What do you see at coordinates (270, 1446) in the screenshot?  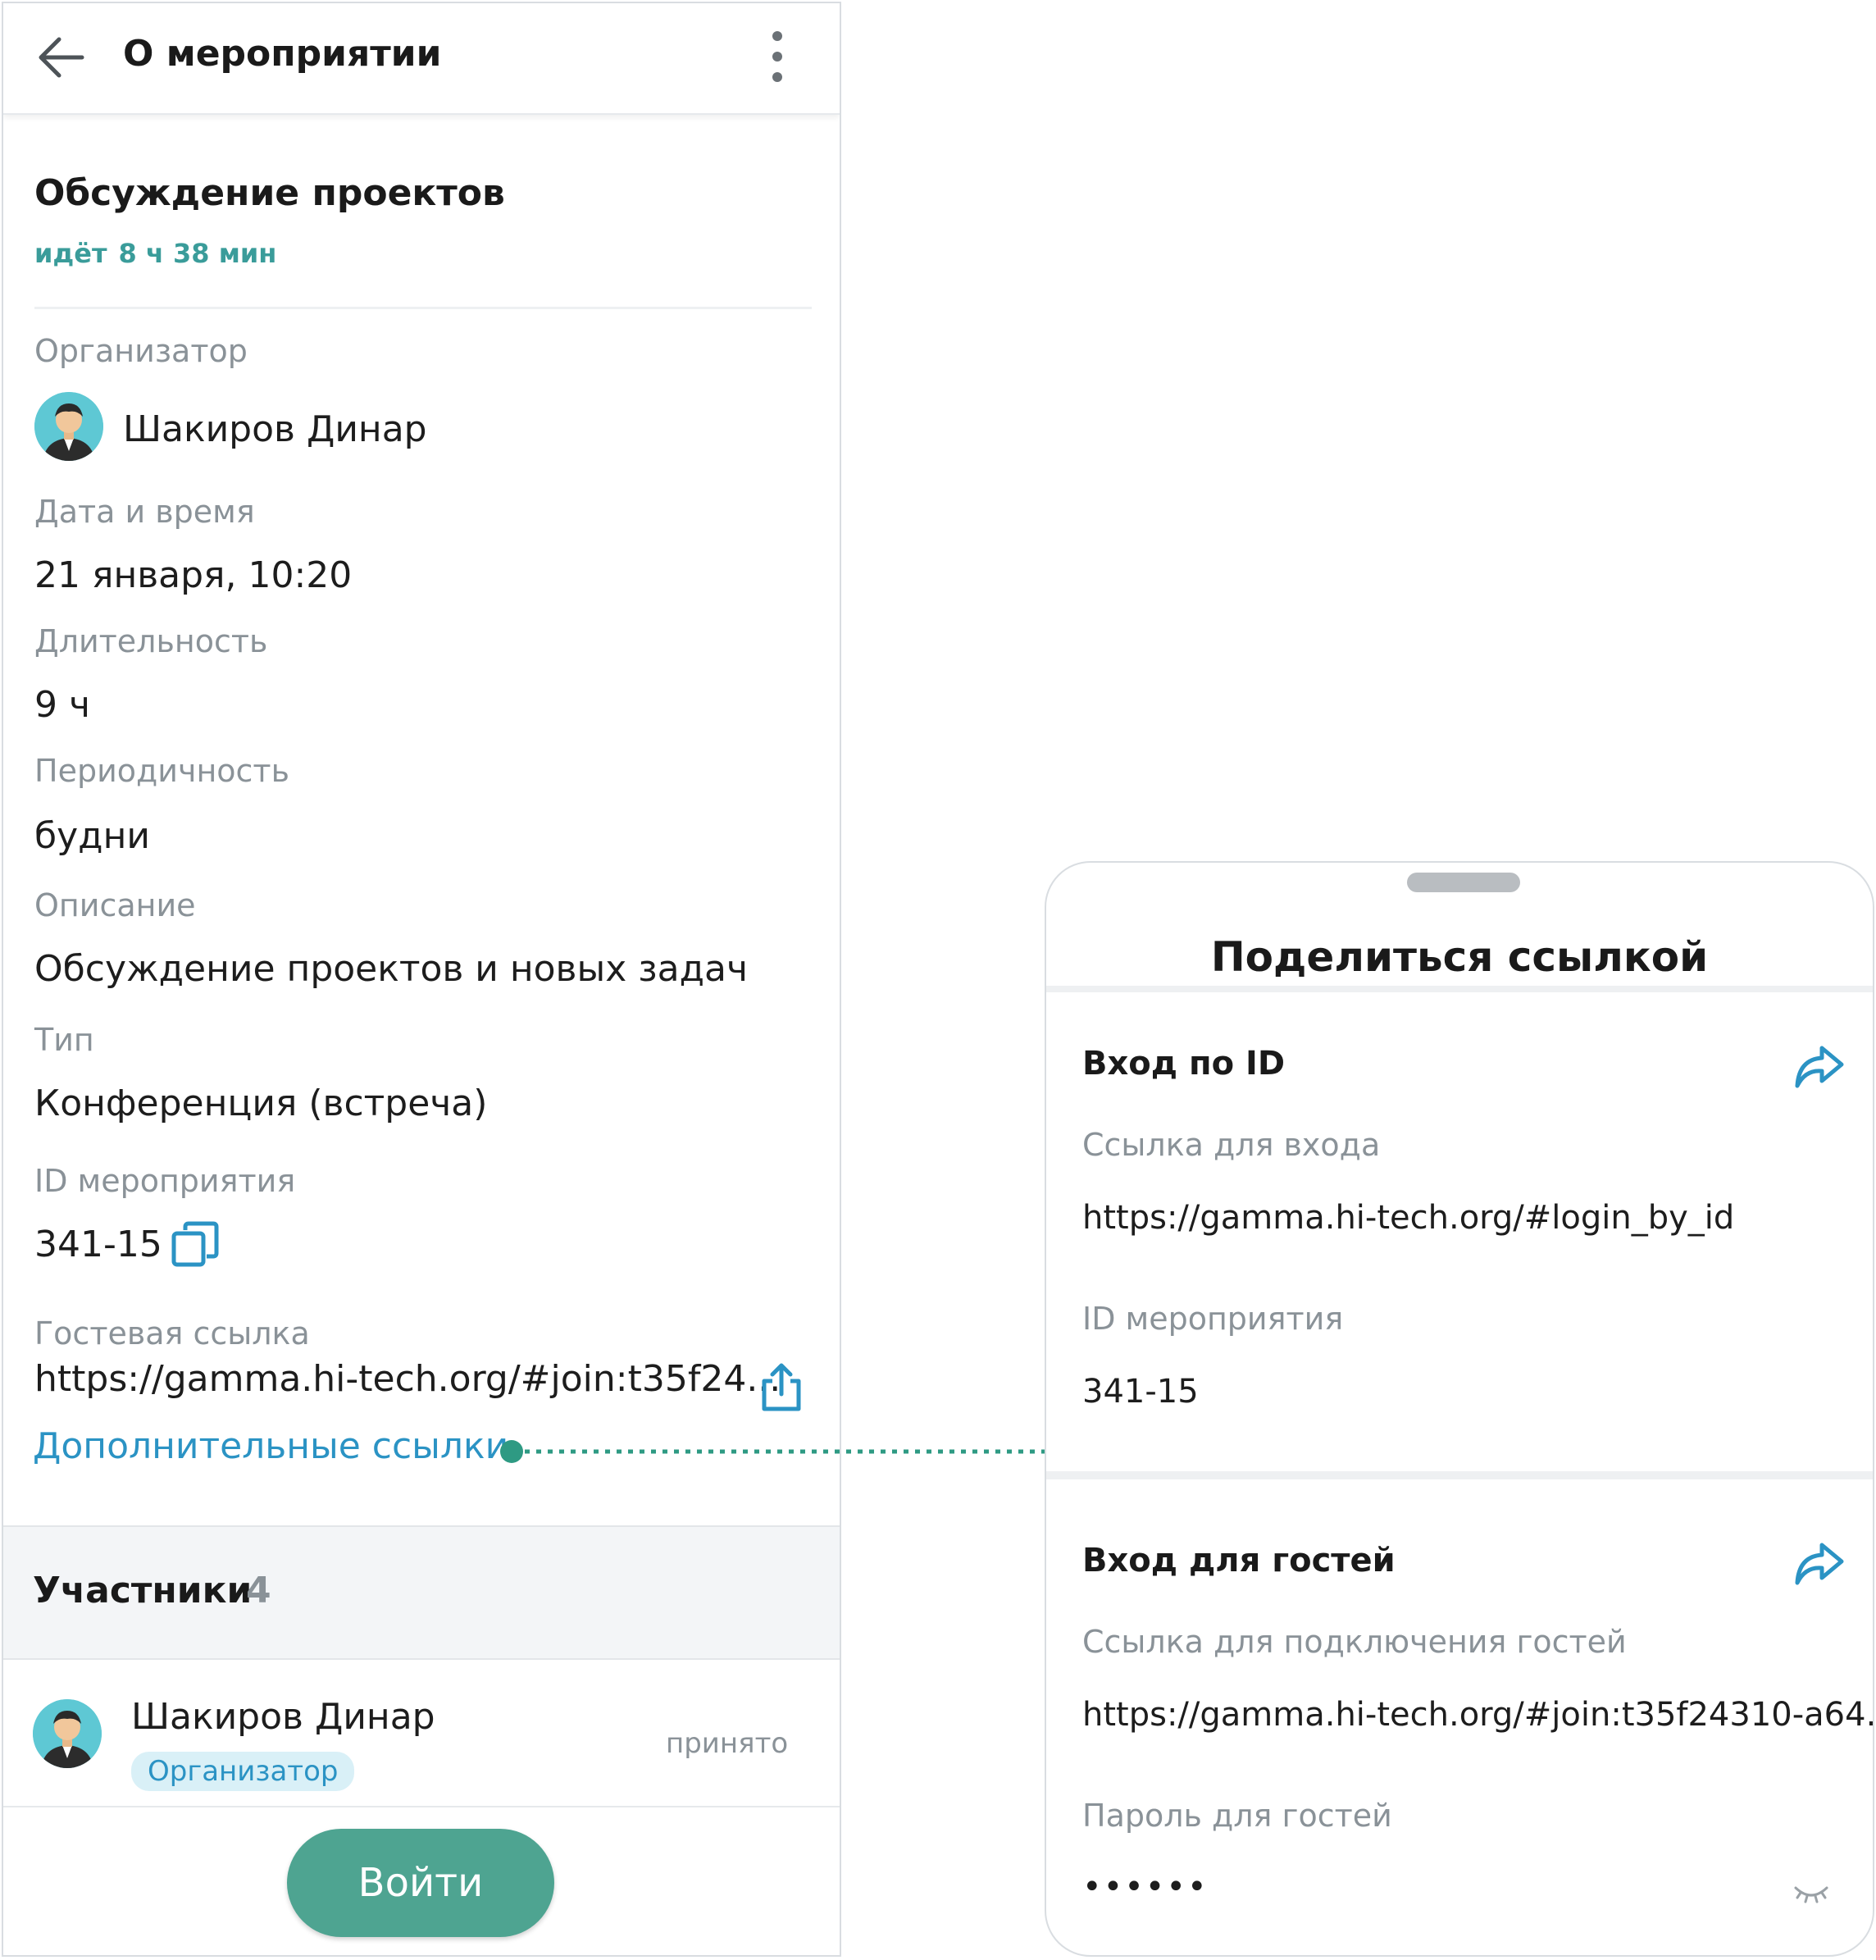 I see `additional-links-link: Дополнительные ссылки` at bounding box center [270, 1446].